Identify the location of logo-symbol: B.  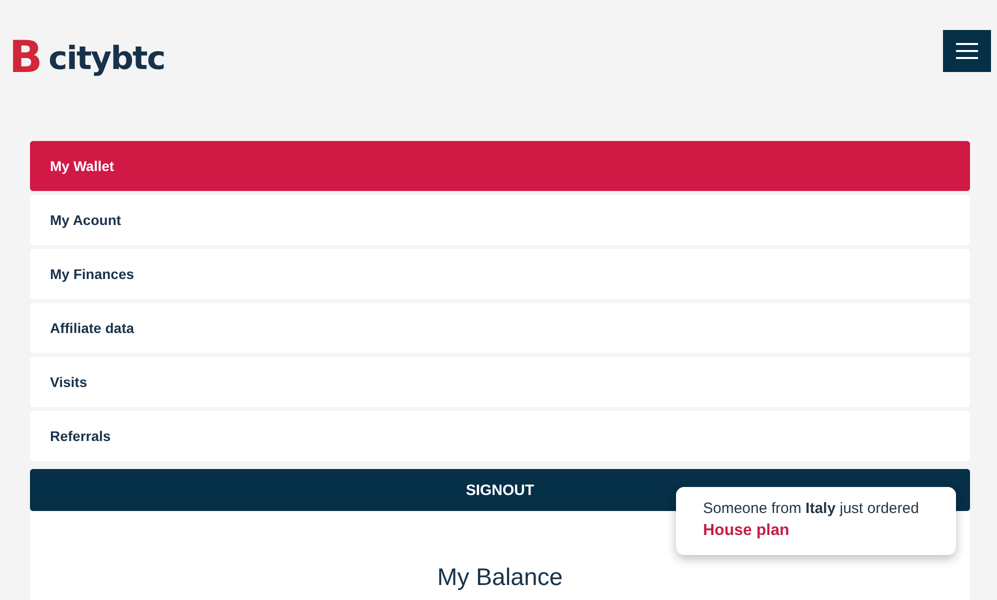
(26, 58).